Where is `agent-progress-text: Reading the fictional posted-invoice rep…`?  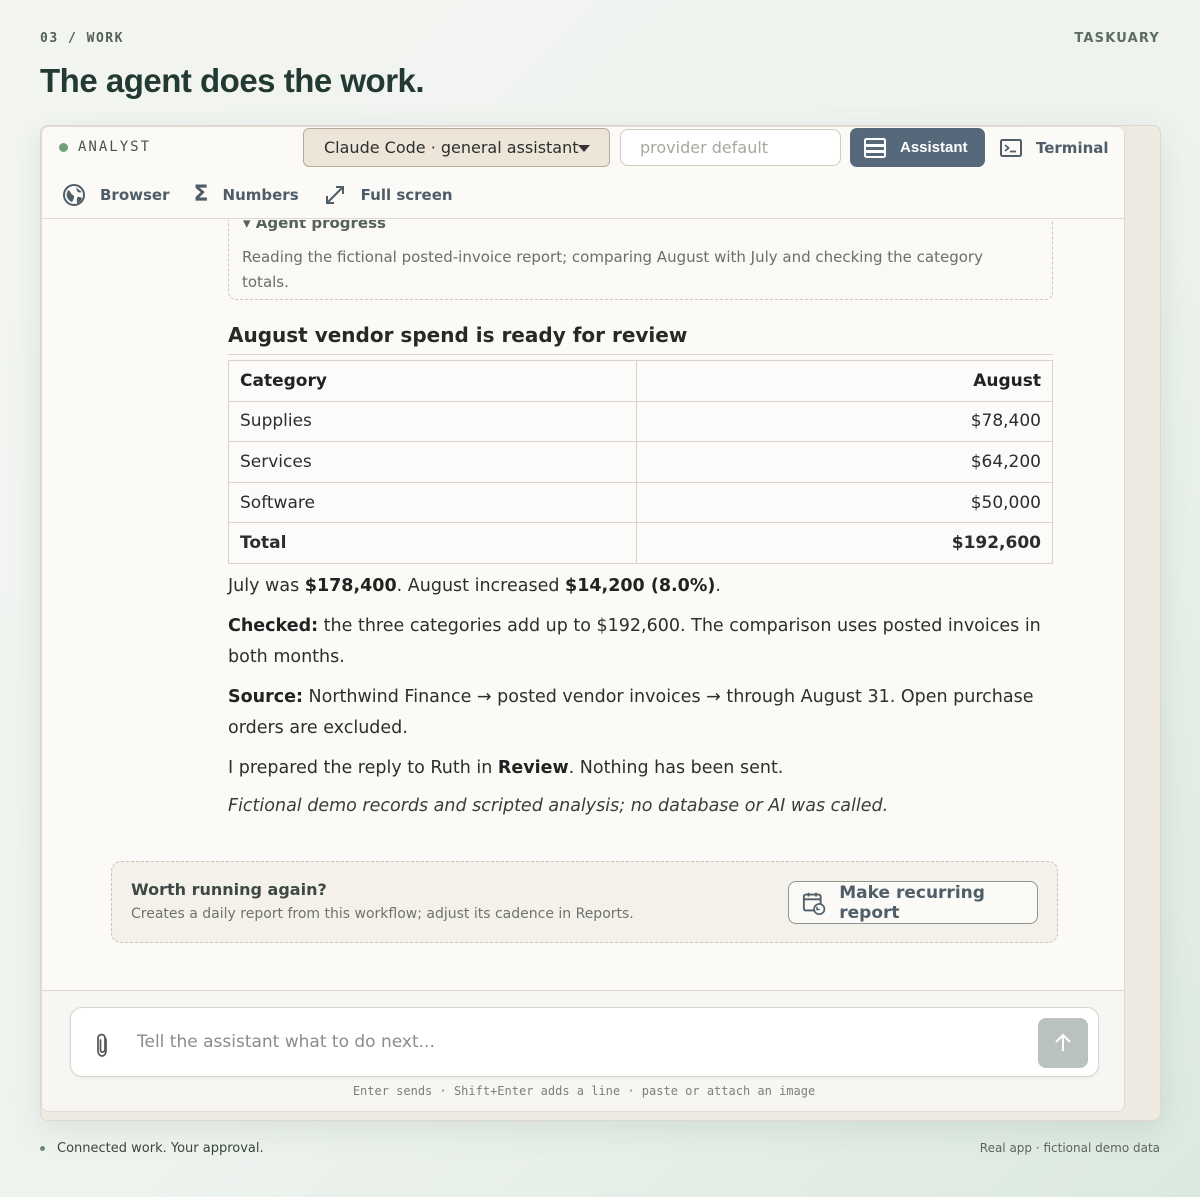 agent-progress-text: Reading the fictional posted-invoice rep… is located at coordinates (612, 269).